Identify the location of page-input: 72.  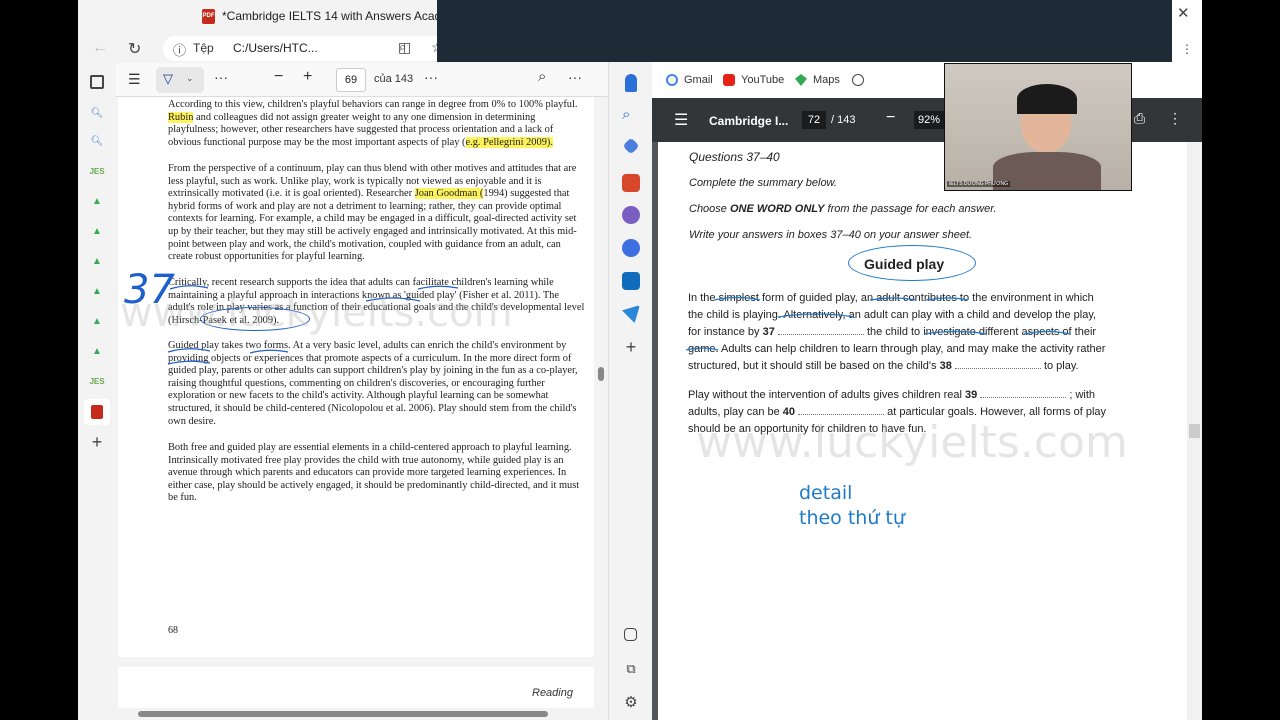
(814, 120).